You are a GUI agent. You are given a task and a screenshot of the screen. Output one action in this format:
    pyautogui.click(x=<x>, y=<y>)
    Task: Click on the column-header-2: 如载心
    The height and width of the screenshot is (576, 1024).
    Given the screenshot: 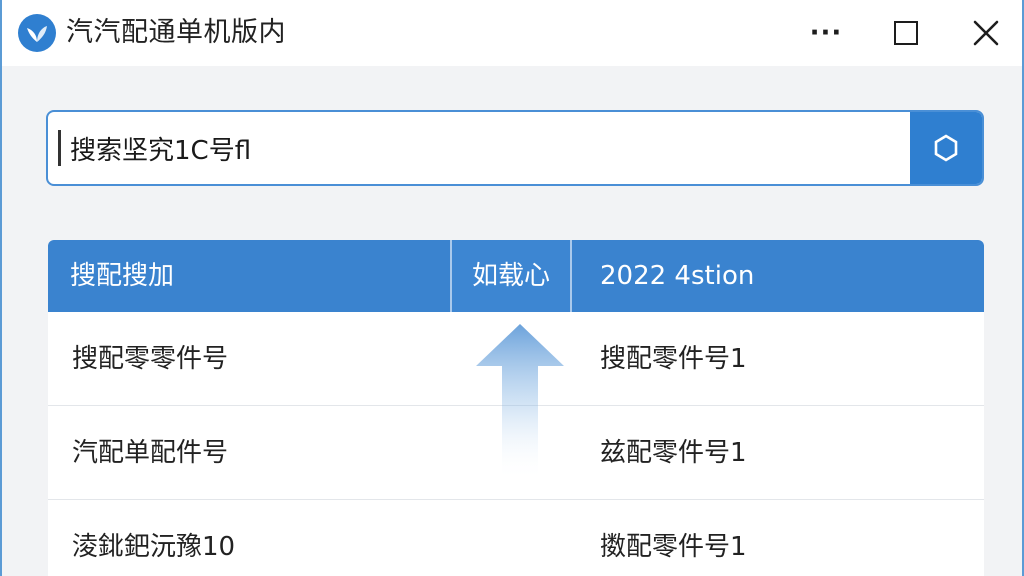 What is the action you would take?
    pyautogui.click(x=511, y=276)
    